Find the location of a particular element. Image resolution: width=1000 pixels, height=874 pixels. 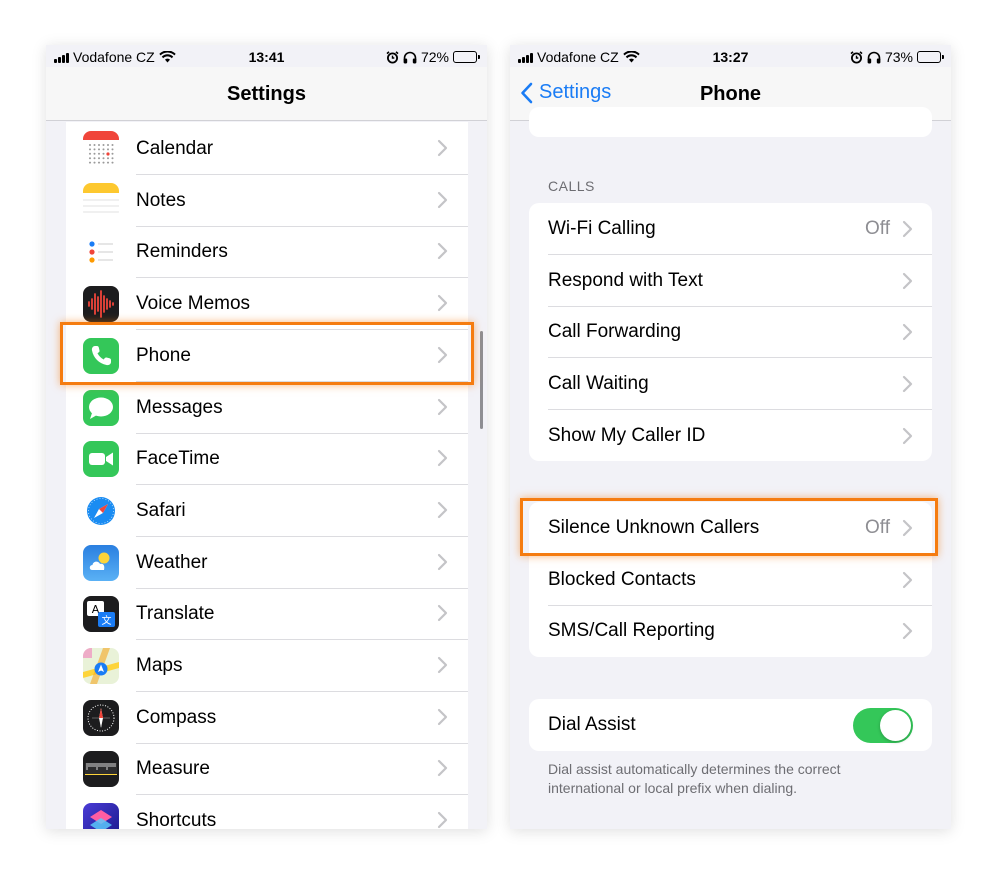

messages-icon is located at coordinates (101, 407).